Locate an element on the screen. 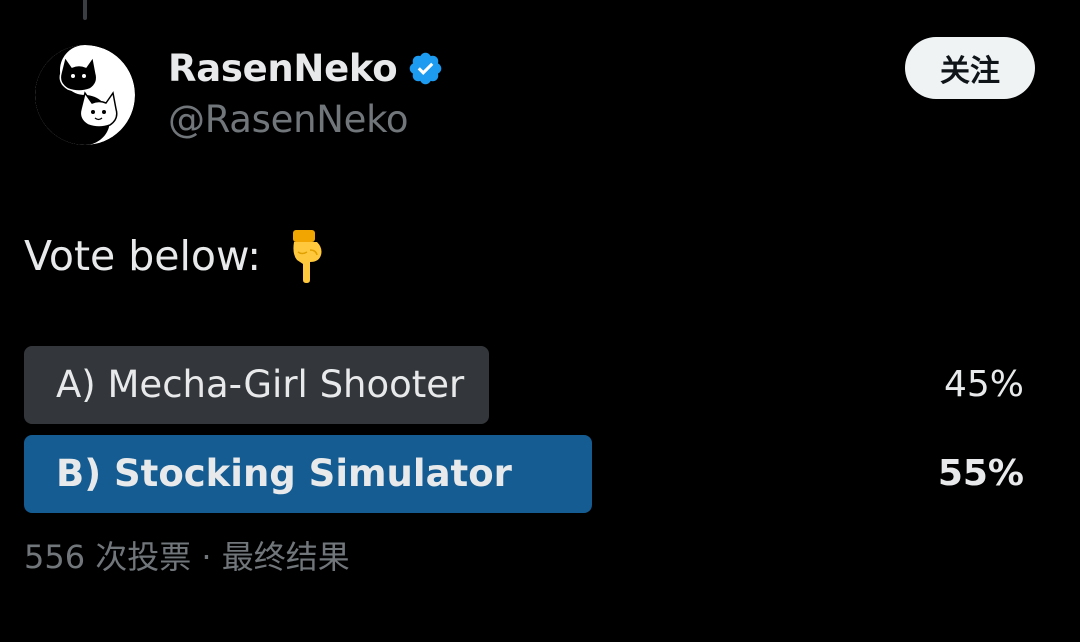 Image resolution: width=1080 pixels, height=642 pixels. poll-option-percent: 55% is located at coordinates (980, 473).